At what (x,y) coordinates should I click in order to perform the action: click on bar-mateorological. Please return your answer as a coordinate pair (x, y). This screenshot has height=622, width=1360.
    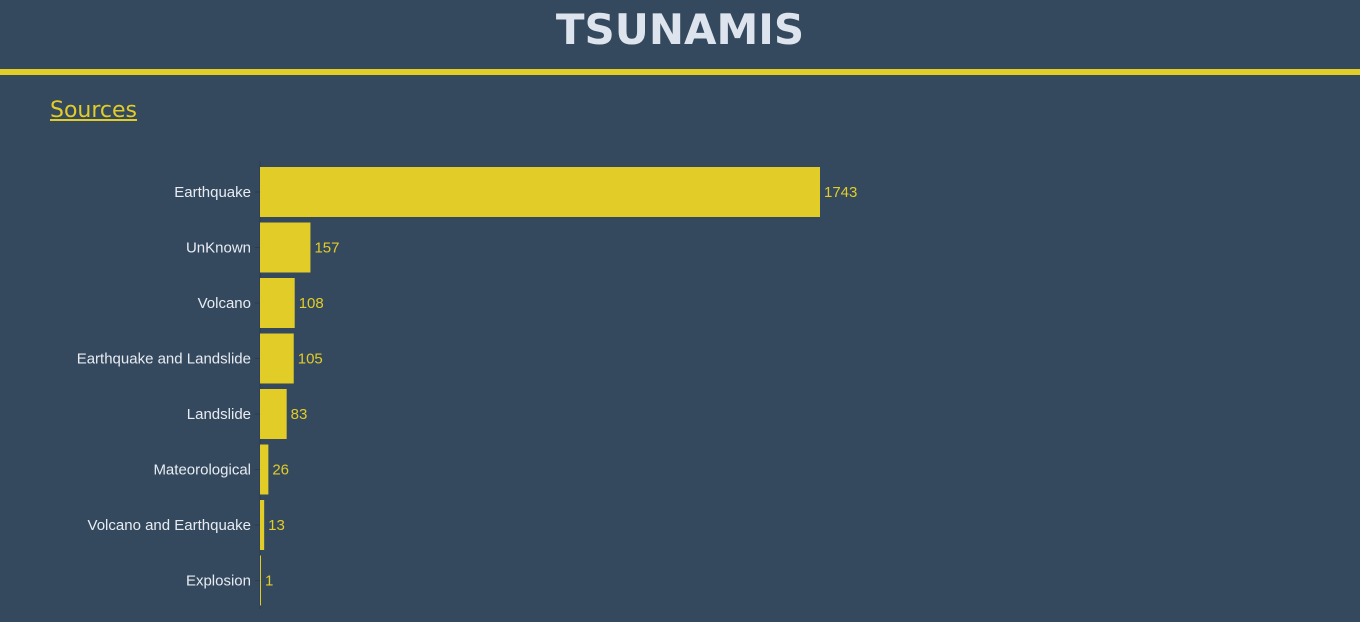
    Looking at the image, I should click on (264, 469).